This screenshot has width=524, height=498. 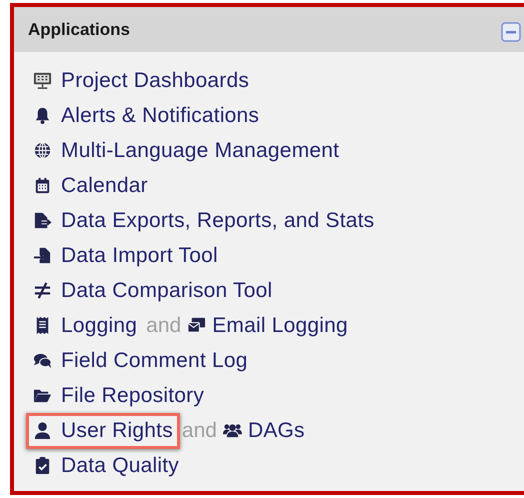 I want to click on calendar-icon, so click(x=42, y=185).